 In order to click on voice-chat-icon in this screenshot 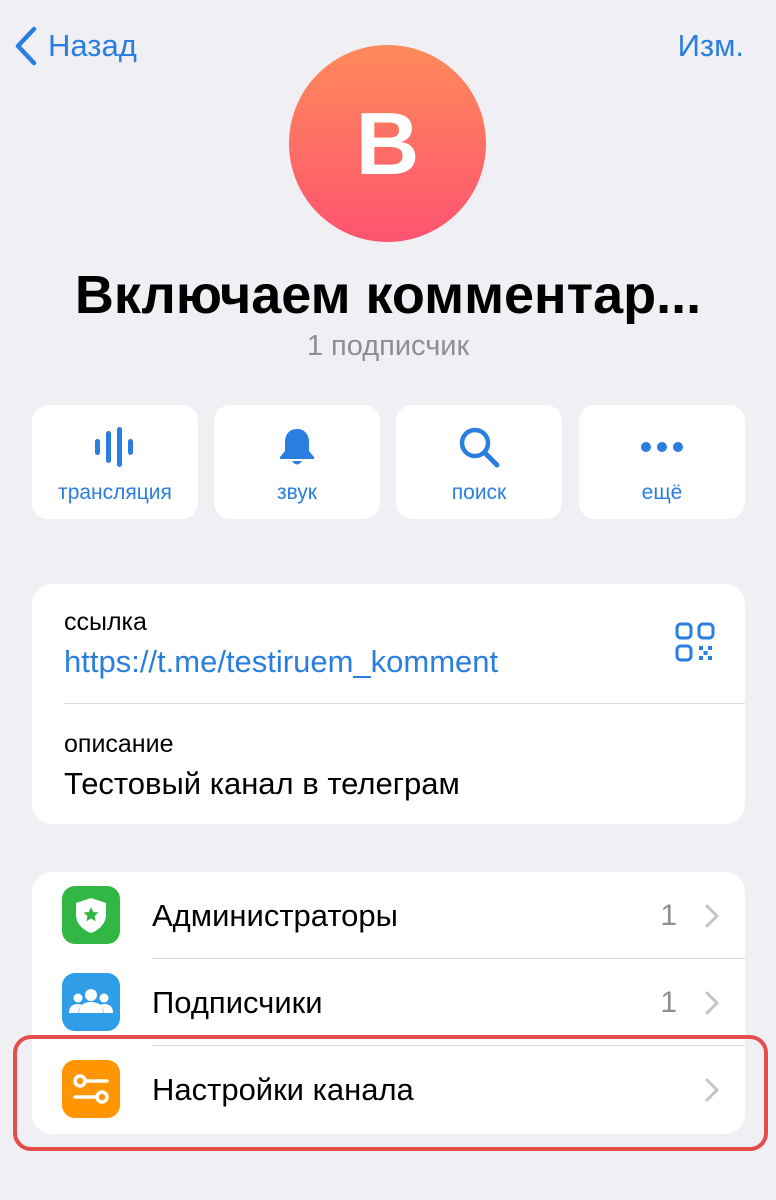, I will do `click(115, 447)`.